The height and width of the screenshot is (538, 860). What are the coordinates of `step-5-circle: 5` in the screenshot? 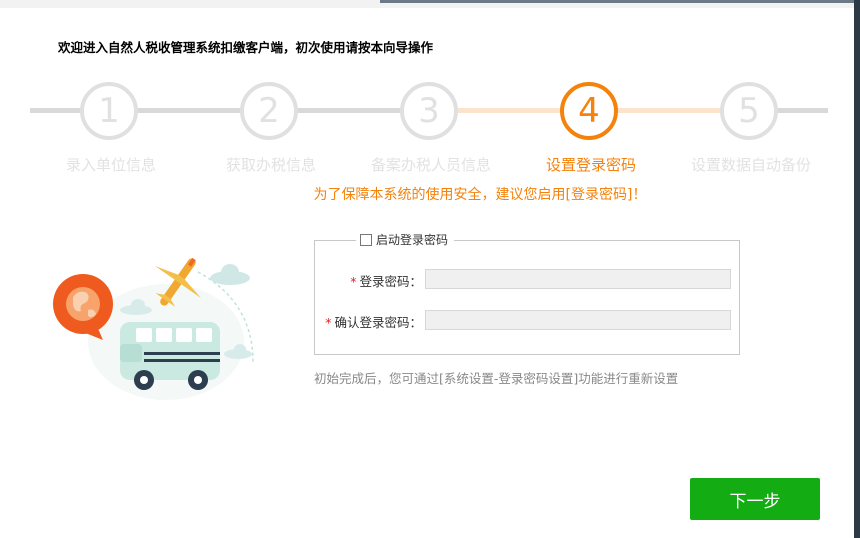 It's located at (749, 111).